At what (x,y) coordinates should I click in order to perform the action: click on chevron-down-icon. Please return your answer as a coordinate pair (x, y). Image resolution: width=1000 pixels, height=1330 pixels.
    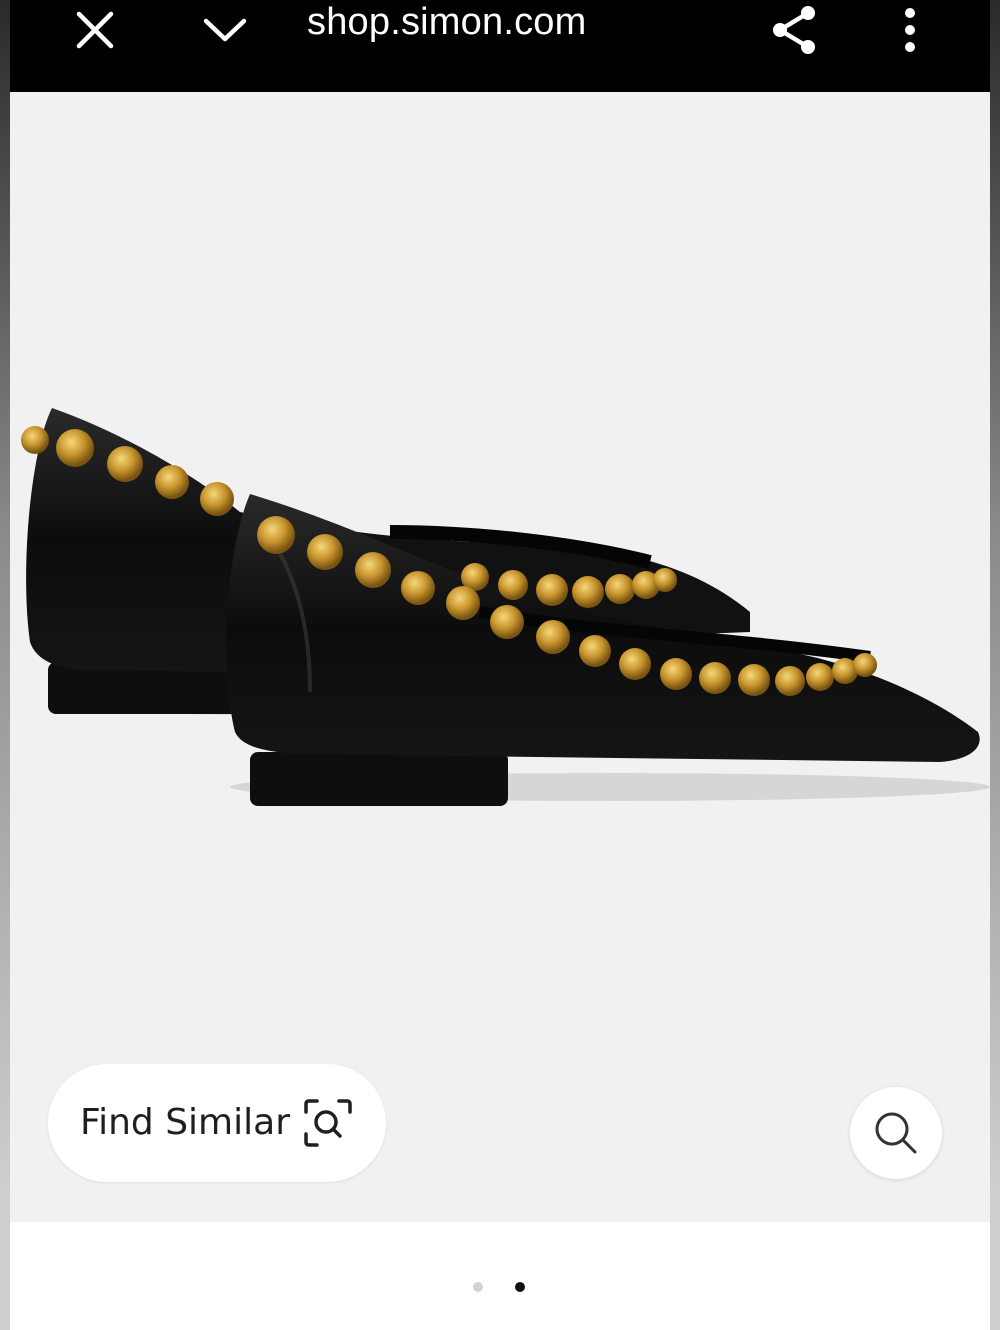
    Looking at the image, I should click on (225, 30).